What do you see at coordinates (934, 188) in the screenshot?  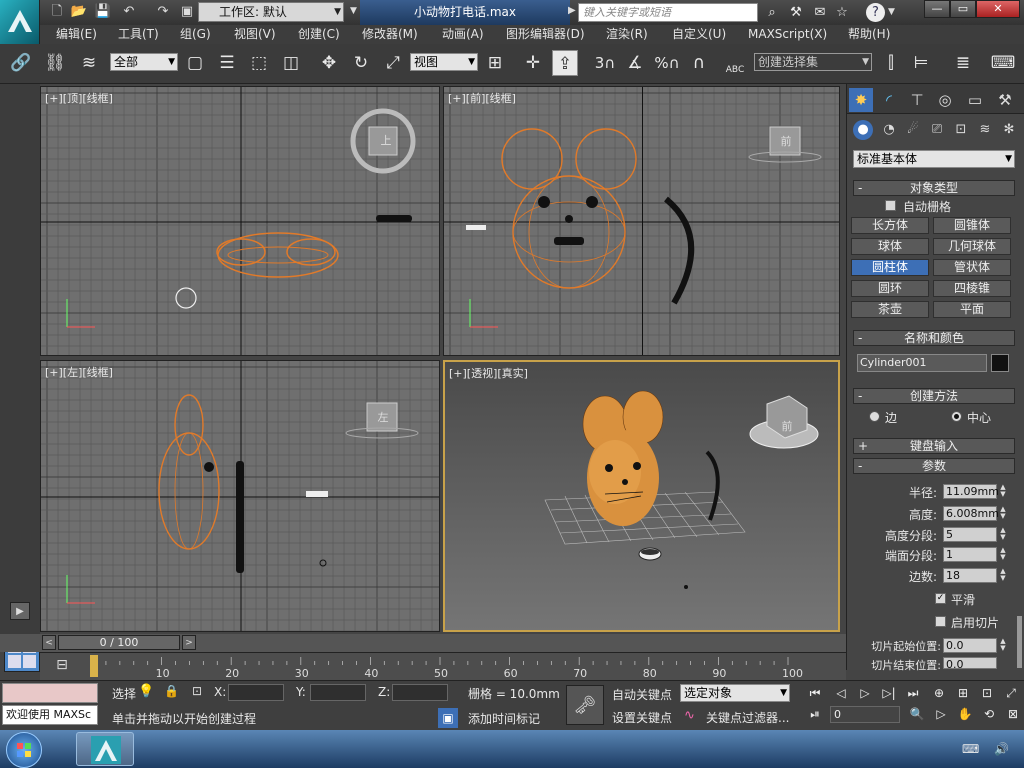 I see `rollout-object-type: - 对象类型` at bounding box center [934, 188].